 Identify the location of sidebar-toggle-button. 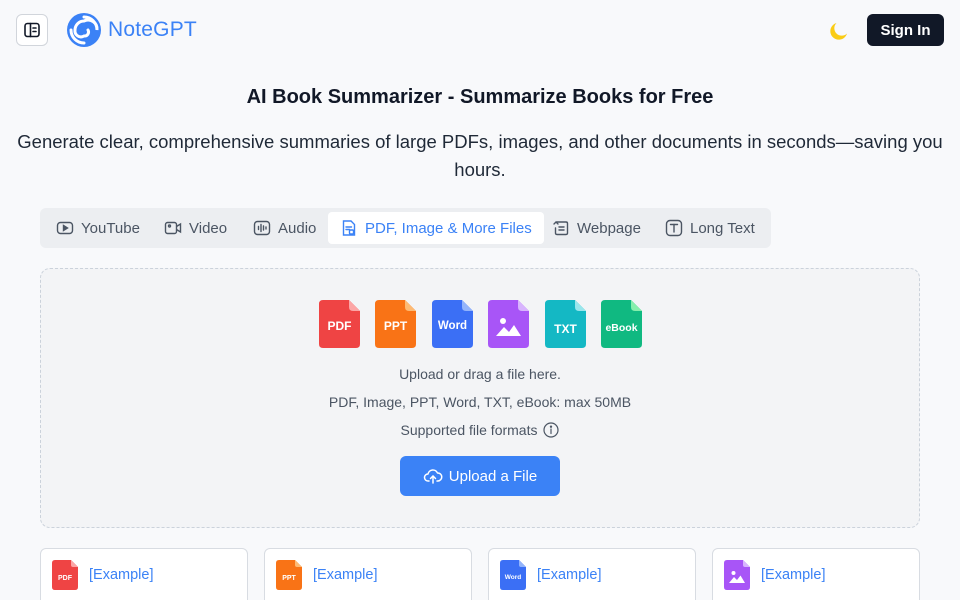
(32, 30).